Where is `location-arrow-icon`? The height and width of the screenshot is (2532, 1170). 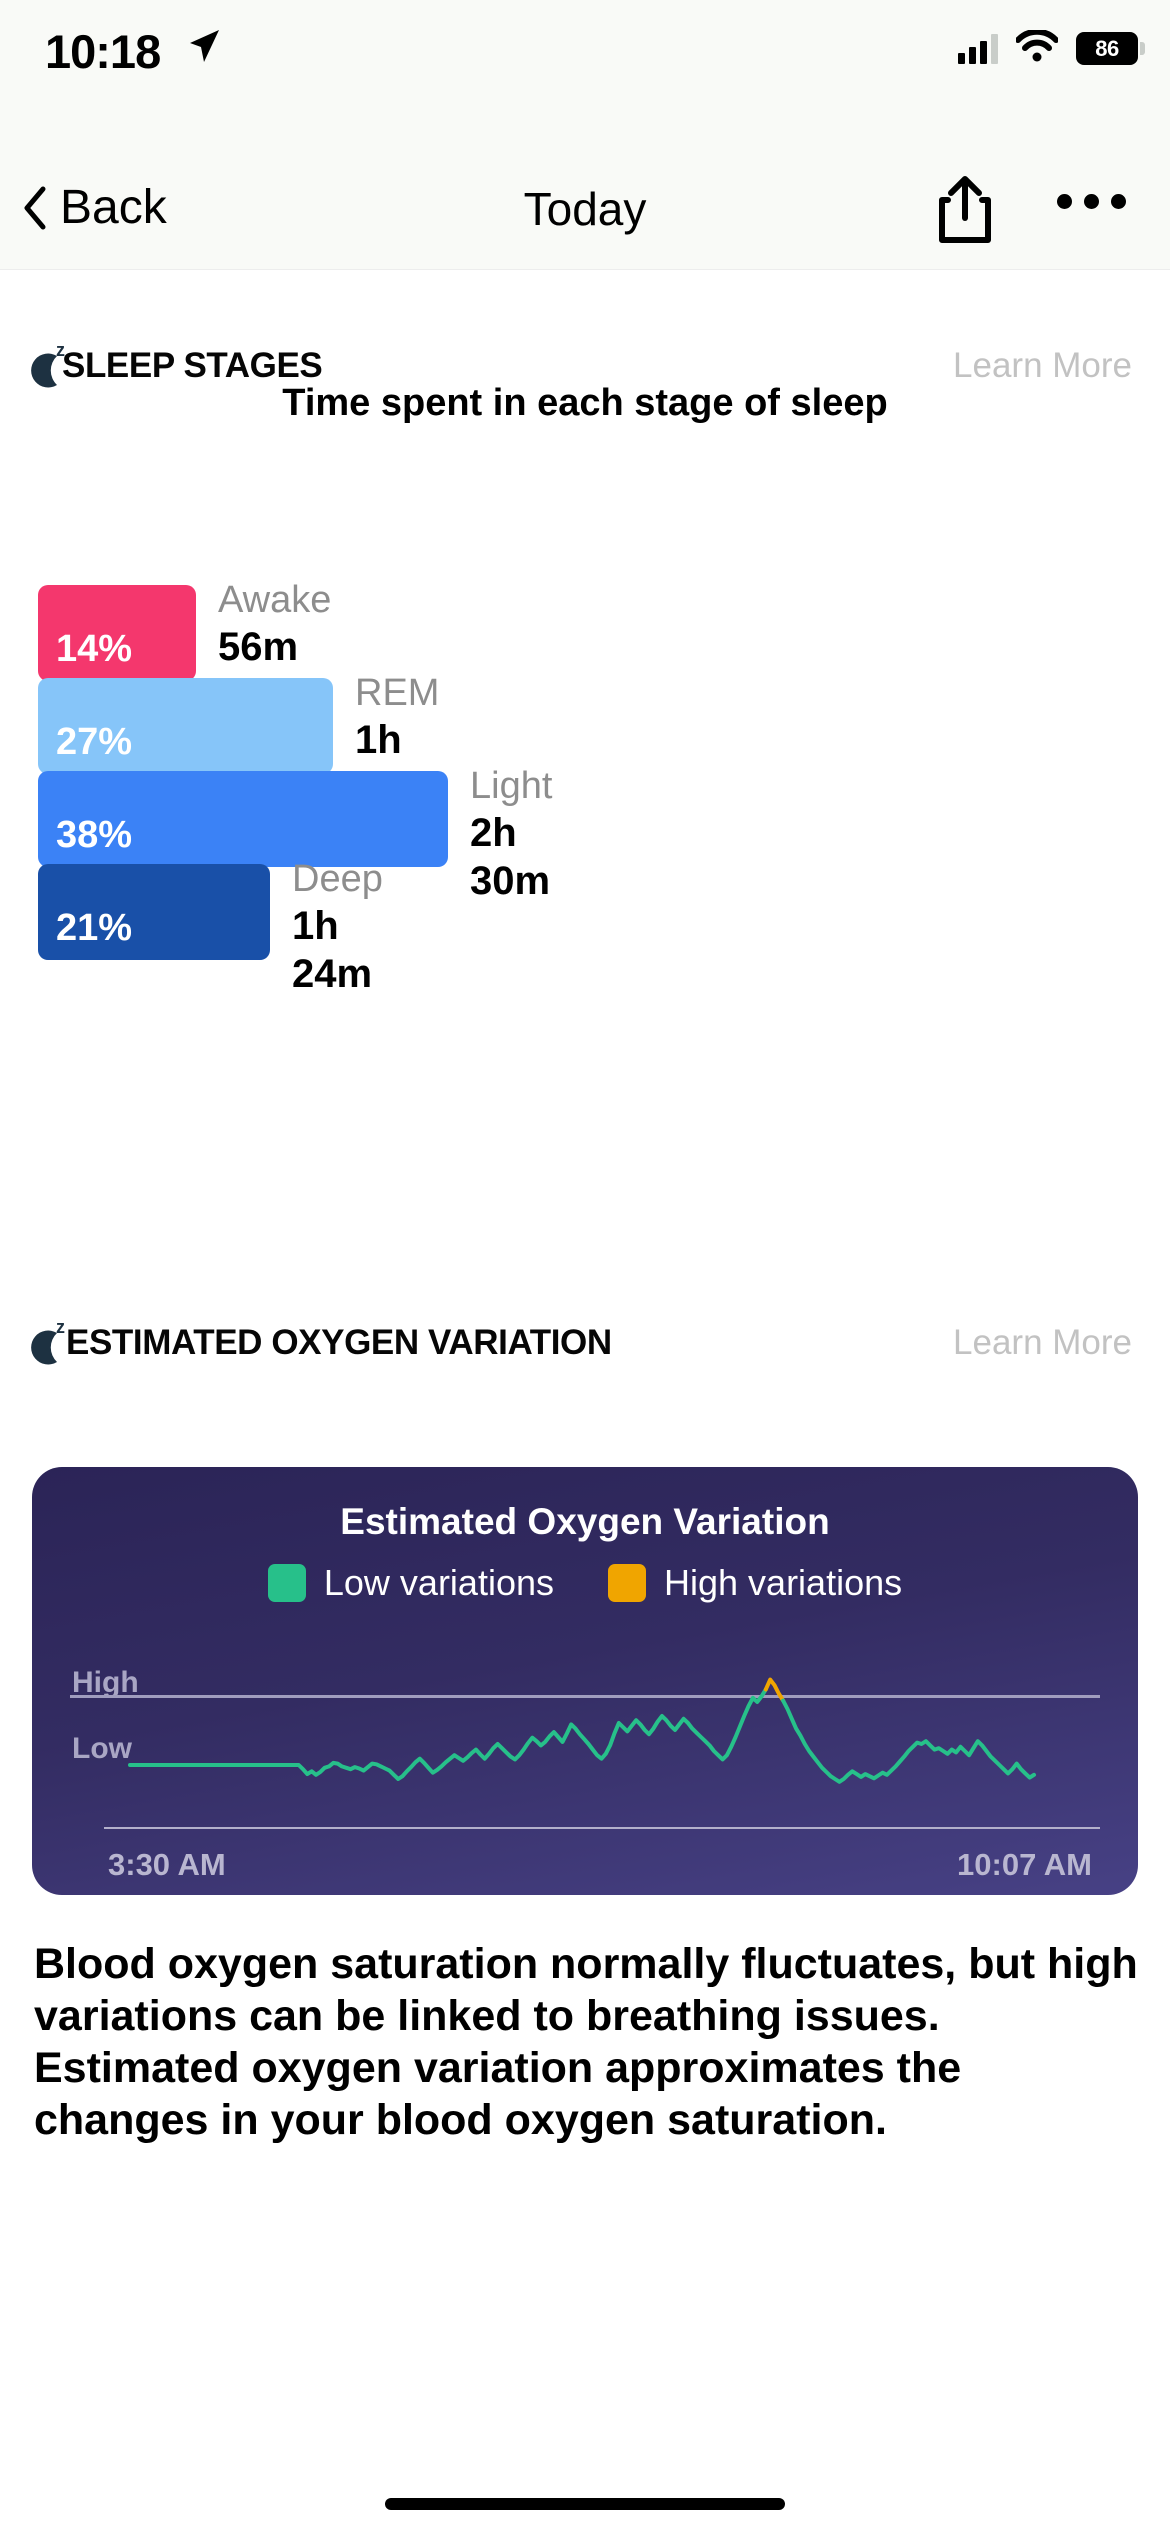
location-arrow-icon is located at coordinates (204, 48).